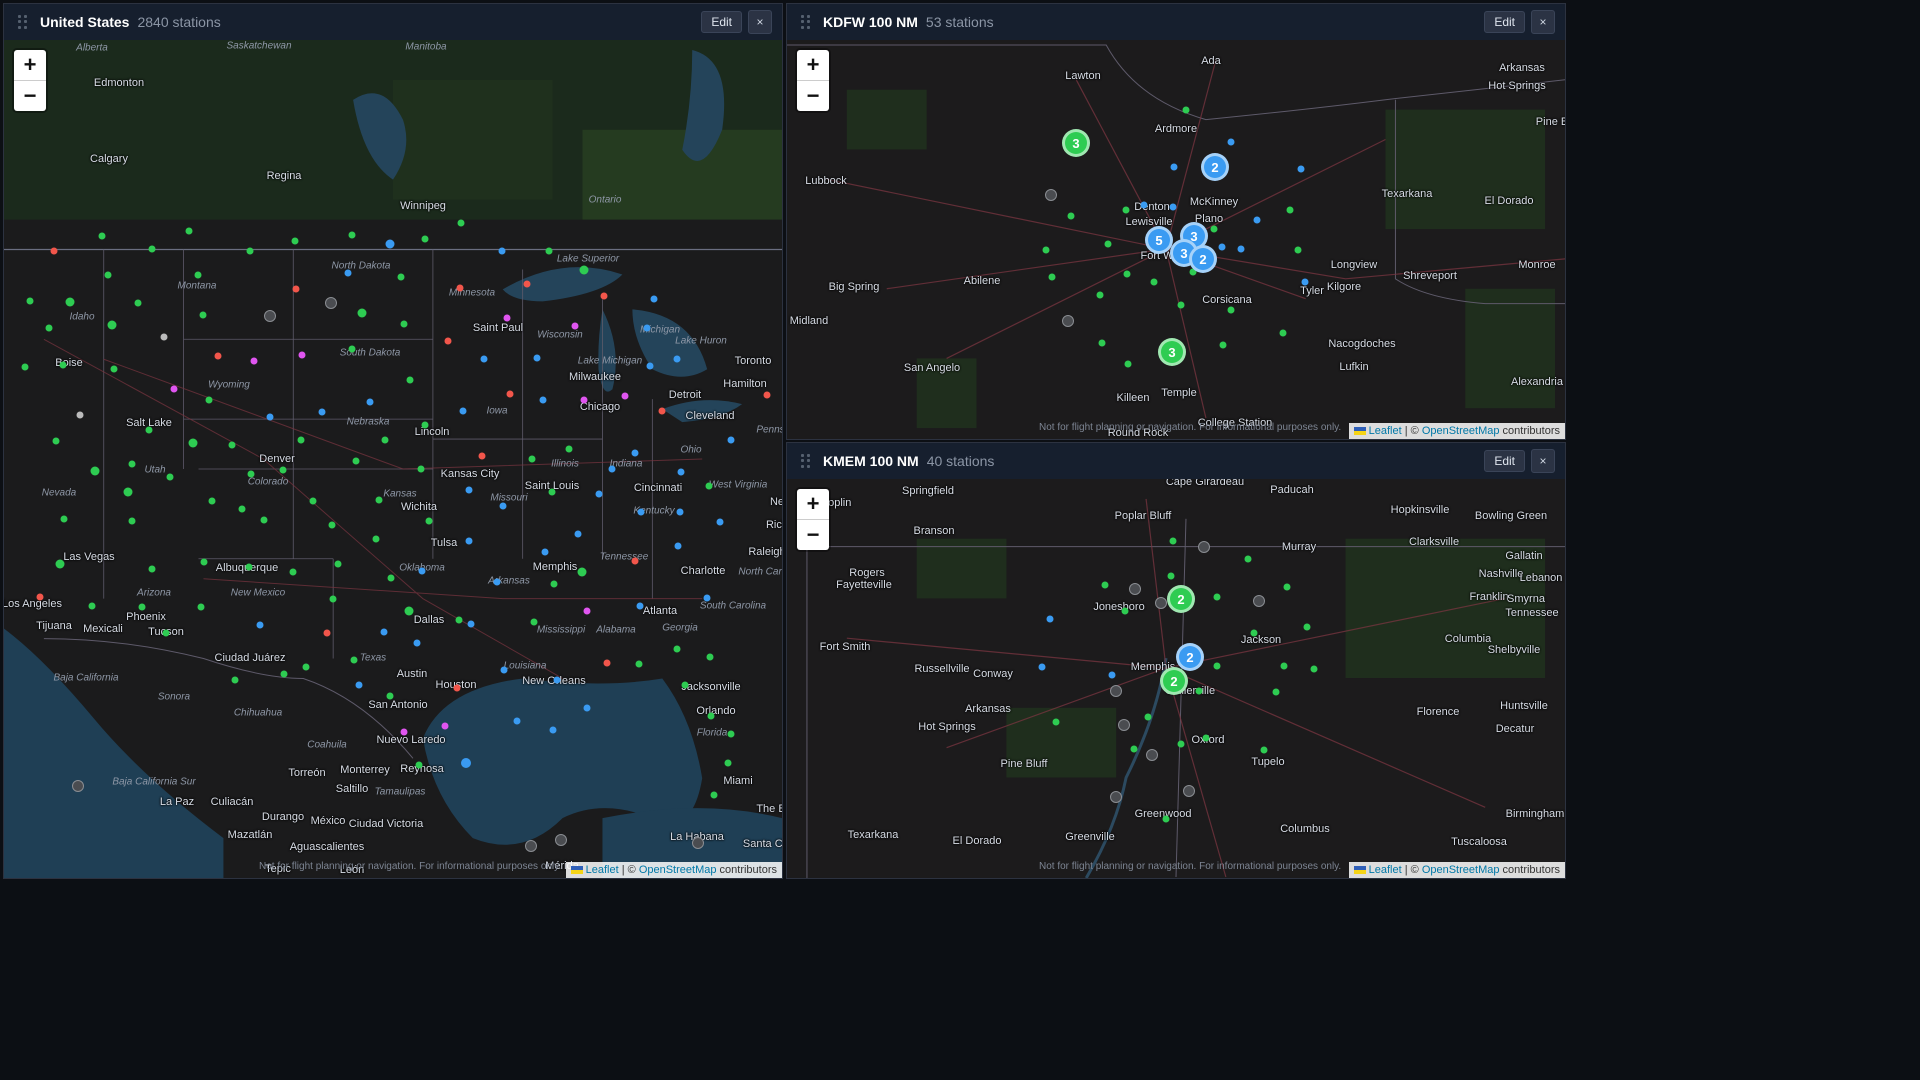 The width and height of the screenshot is (1920, 1080). I want to click on osm-link: OpenStreetMap, so click(1461, 870).